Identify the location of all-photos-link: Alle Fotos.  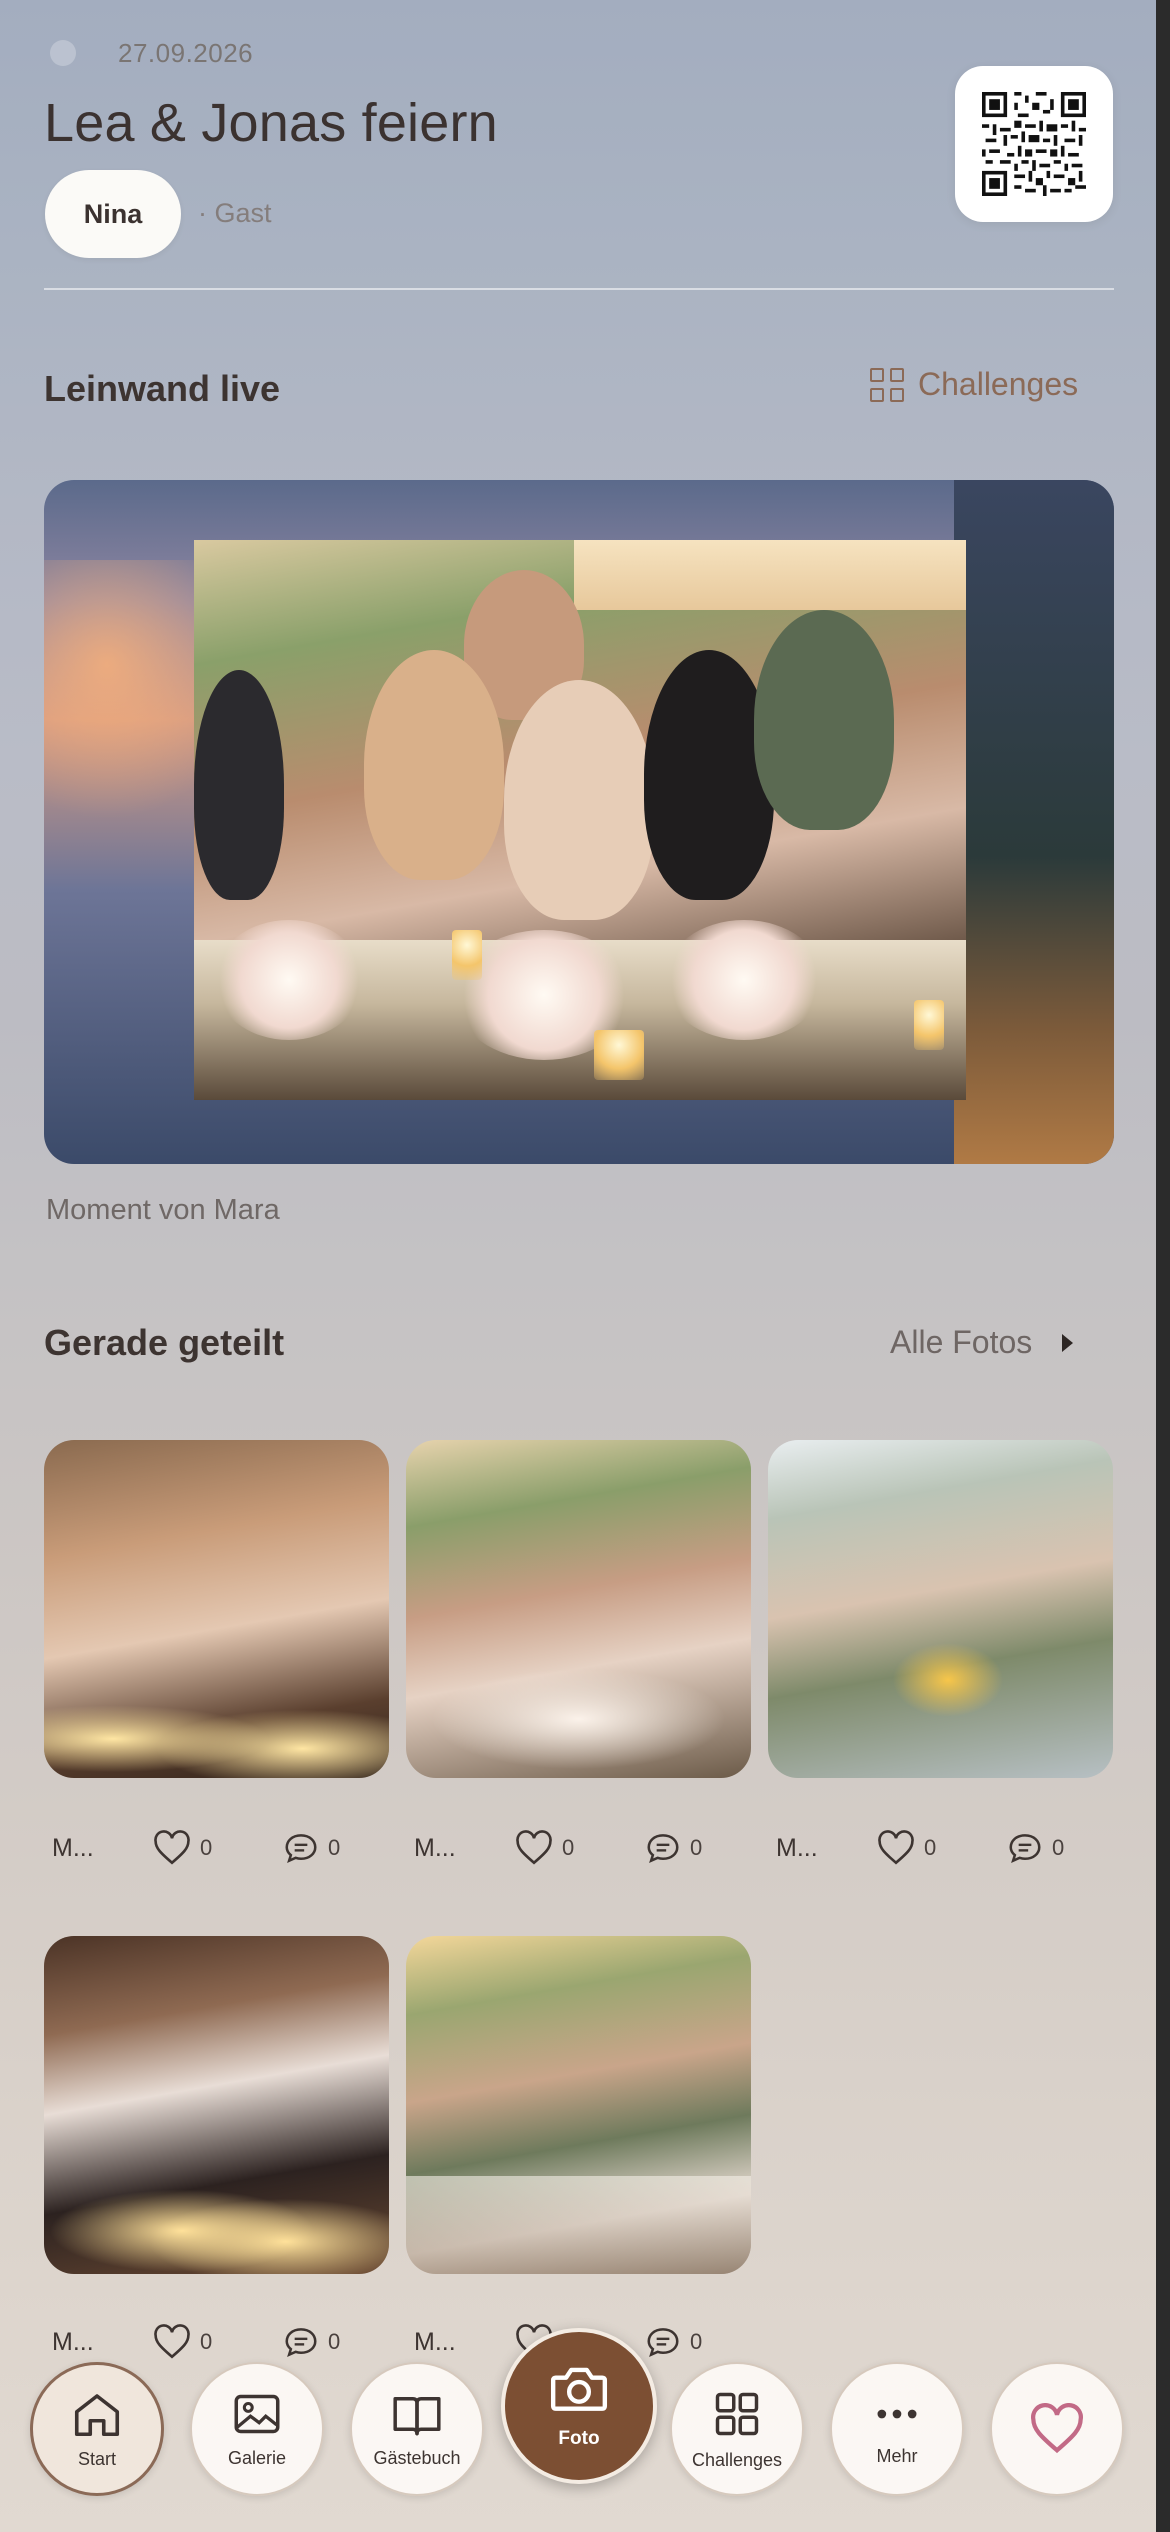
(982, 1342).